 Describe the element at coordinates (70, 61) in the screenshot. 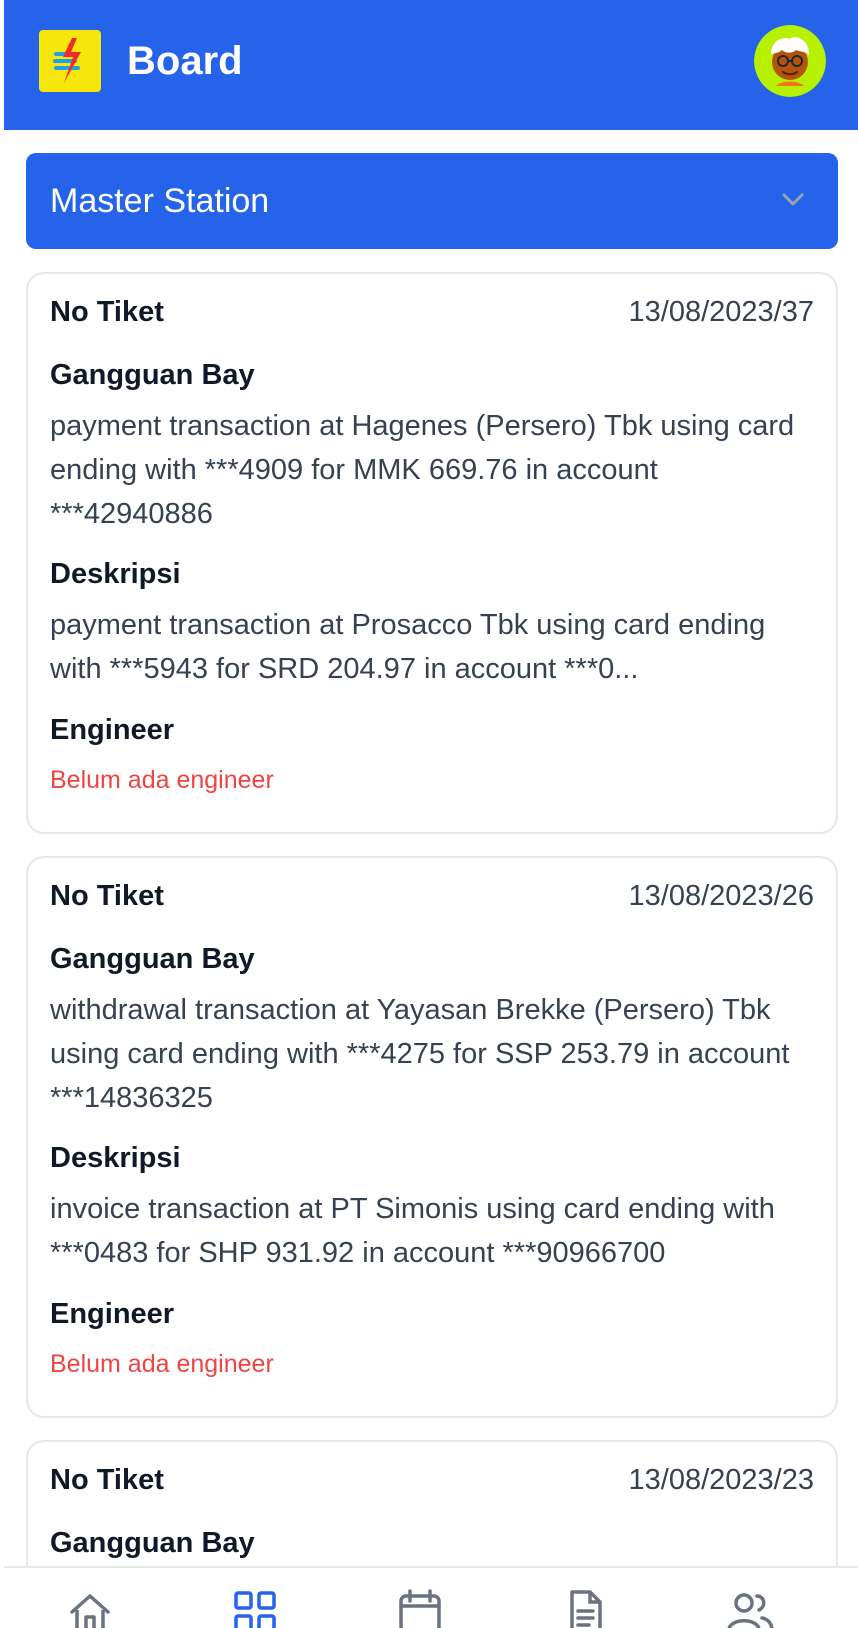

I see `lightning-logo-icon` at that location.